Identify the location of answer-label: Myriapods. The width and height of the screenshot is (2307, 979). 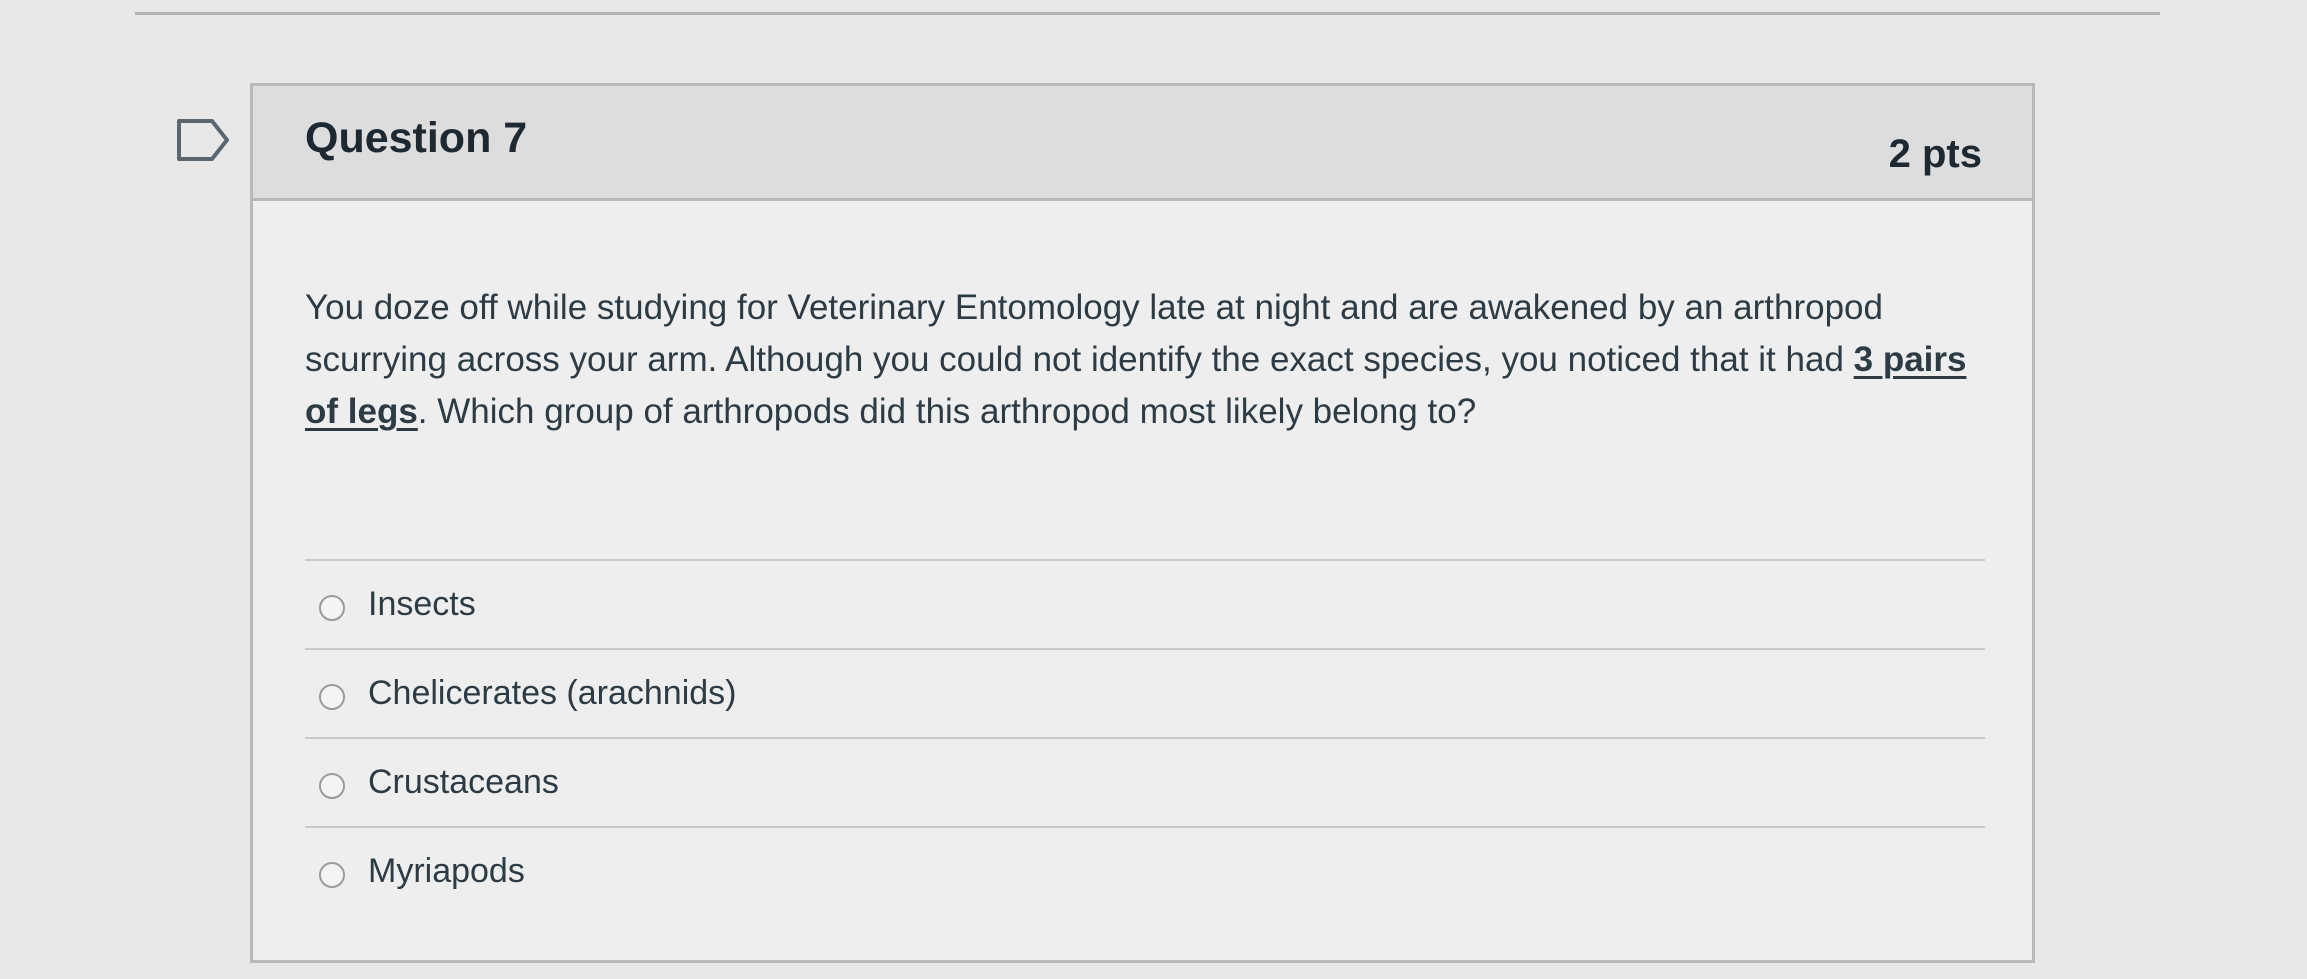
(446, 871).